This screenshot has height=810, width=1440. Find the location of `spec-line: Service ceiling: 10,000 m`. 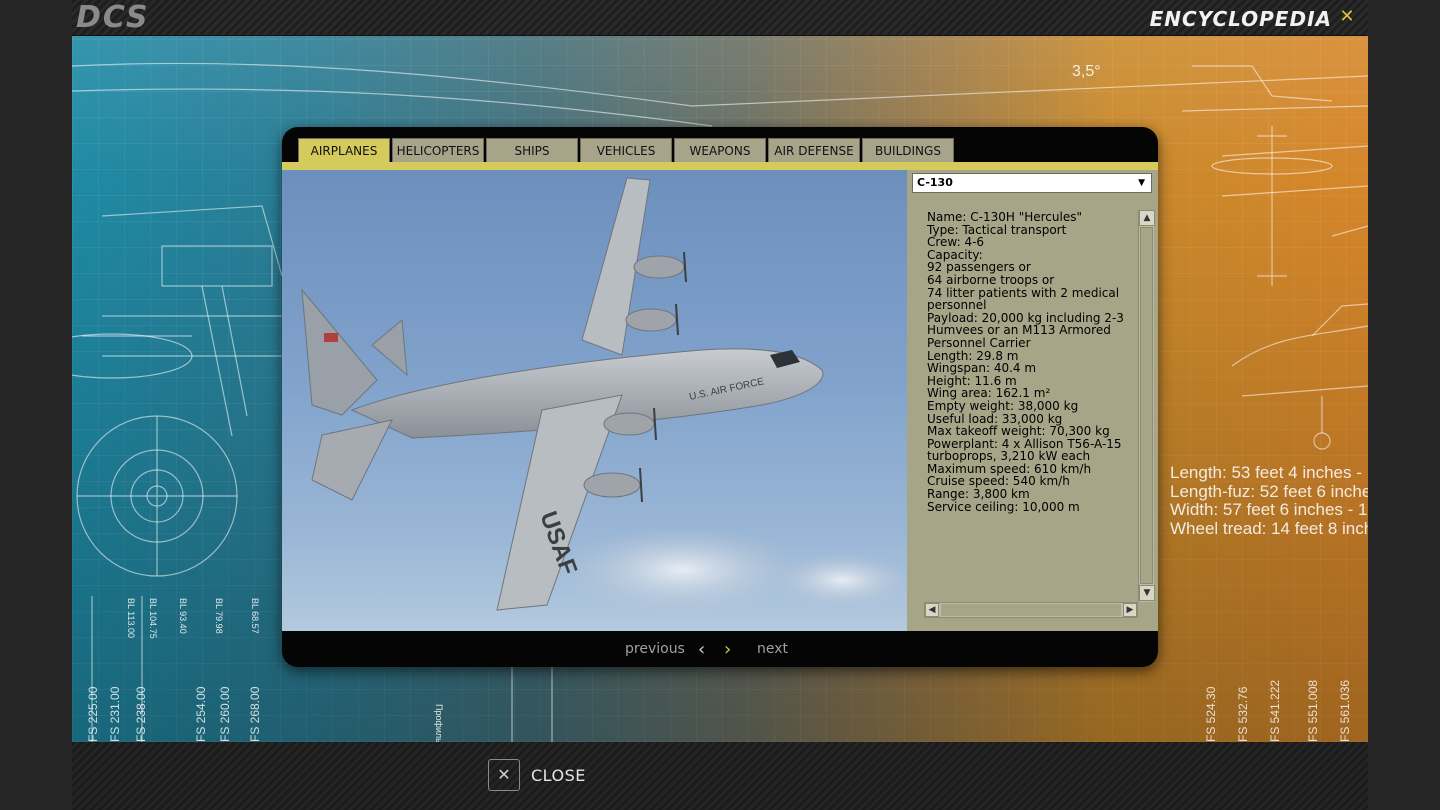

spec-line: Service ceiling: 10,000 m is located at coordinates (1003, 506).